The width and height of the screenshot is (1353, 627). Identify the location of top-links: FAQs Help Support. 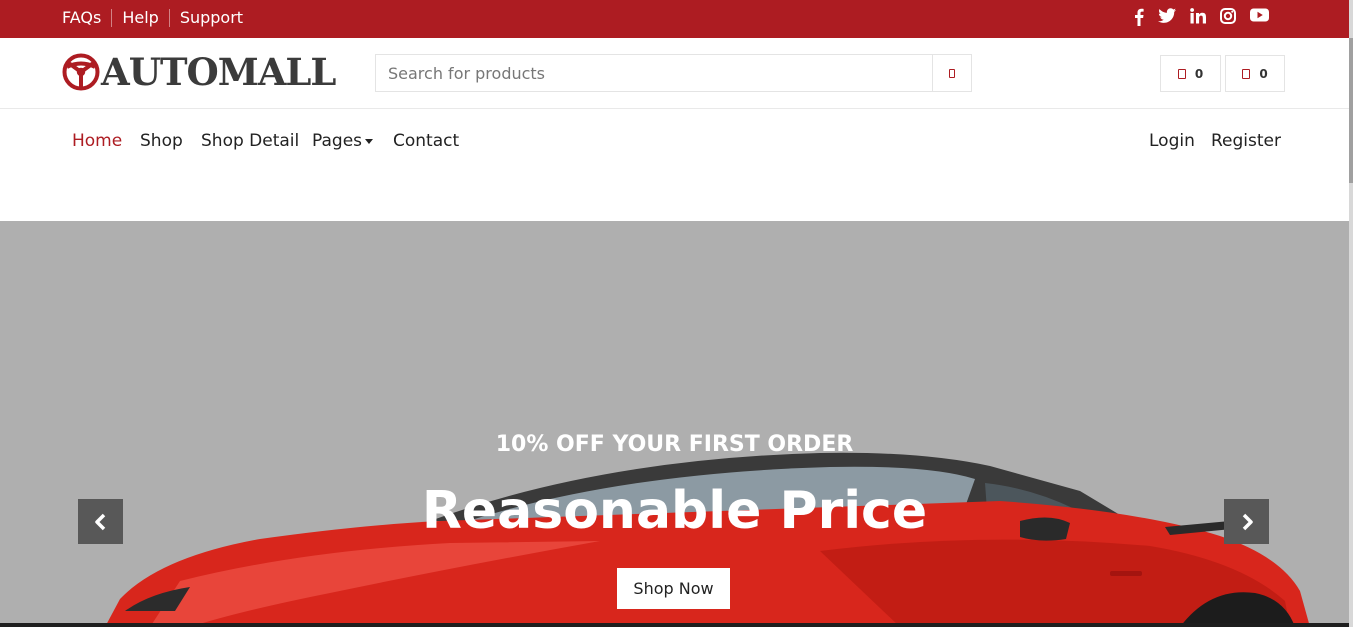
(152, 18).